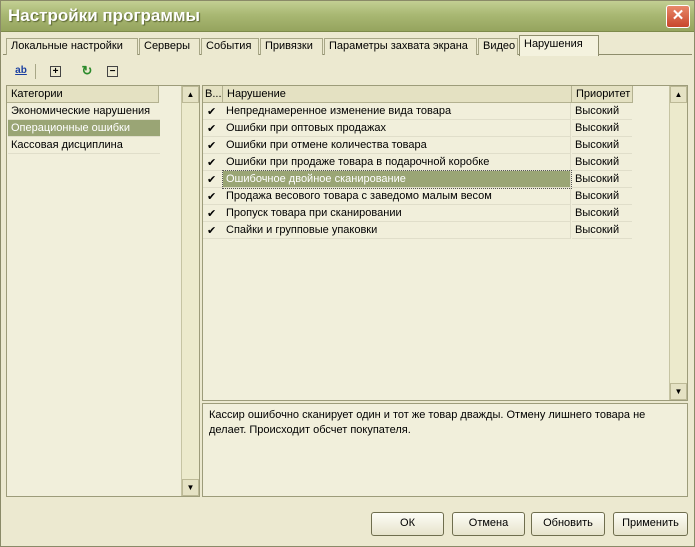  Describe the element at coordinates (84, 128) in the screenshot. I see `category-item-selected: Операционные ошибки` at that location.